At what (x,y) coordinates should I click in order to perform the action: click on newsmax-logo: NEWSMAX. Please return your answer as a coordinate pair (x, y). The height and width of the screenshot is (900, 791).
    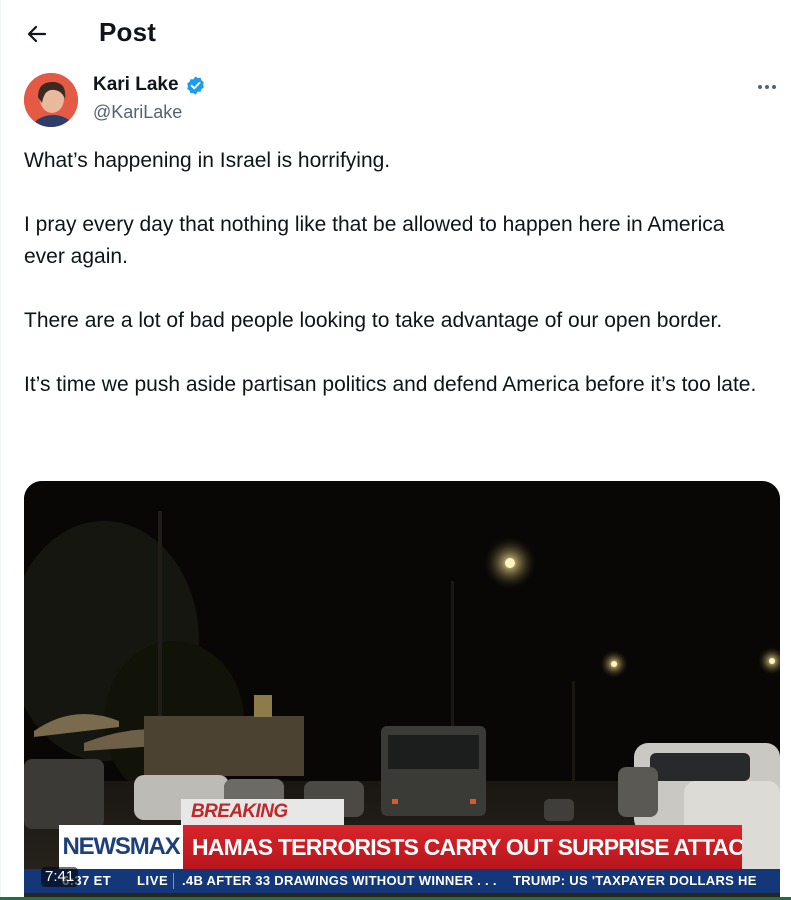
    Looking at the image, I should click on (121, 847).